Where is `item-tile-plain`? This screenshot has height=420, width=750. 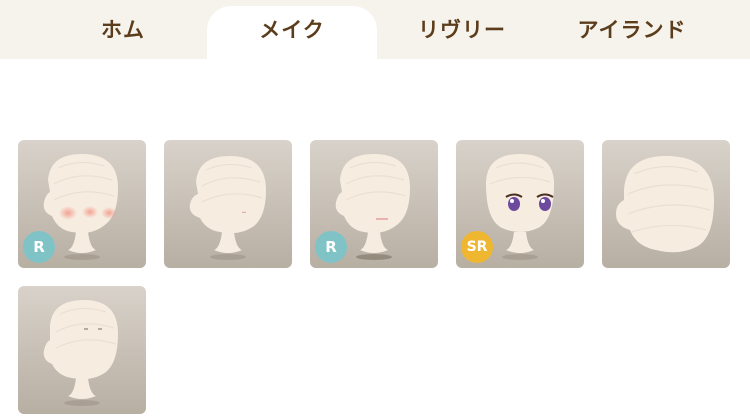
item-tile-plain is located at coordinates (228, 204).